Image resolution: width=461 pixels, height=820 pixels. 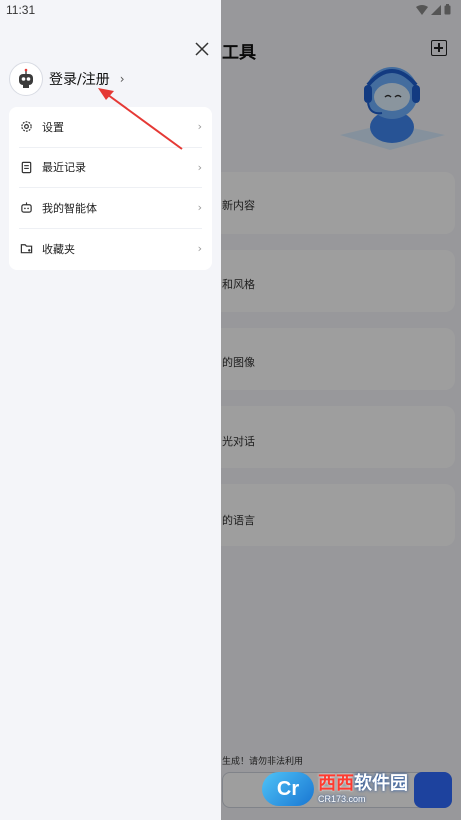 What do you see at coordinates (381, 783) in the screenshot?
I see `watermark-brand: 软件园` at bounding box center [381, 783].